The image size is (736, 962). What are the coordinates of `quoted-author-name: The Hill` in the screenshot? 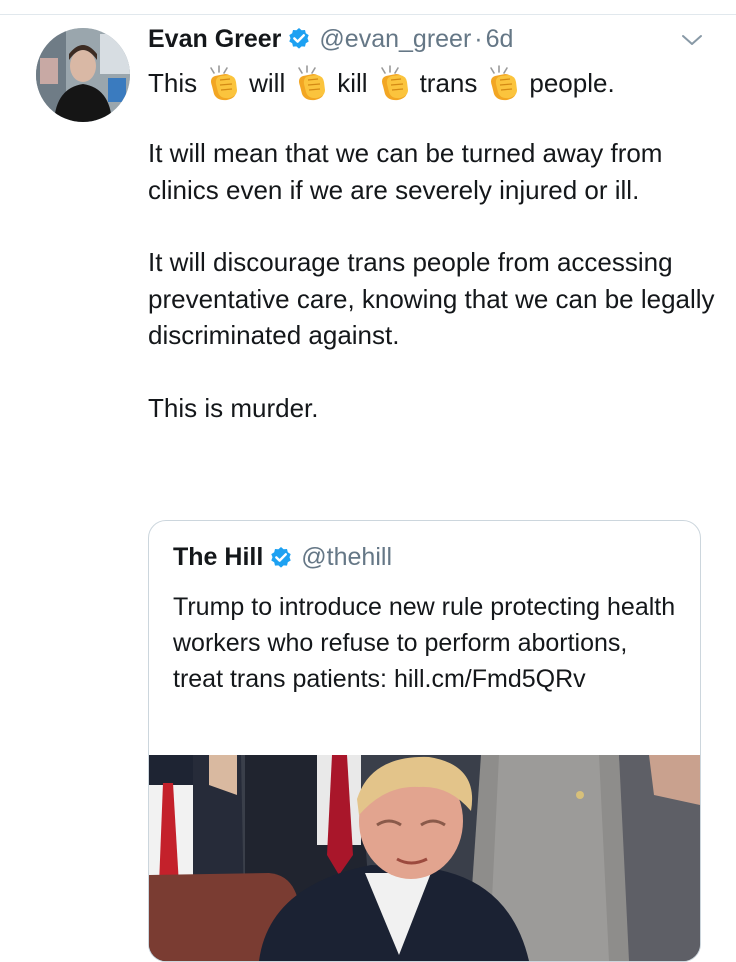 It's located at (218, 557).